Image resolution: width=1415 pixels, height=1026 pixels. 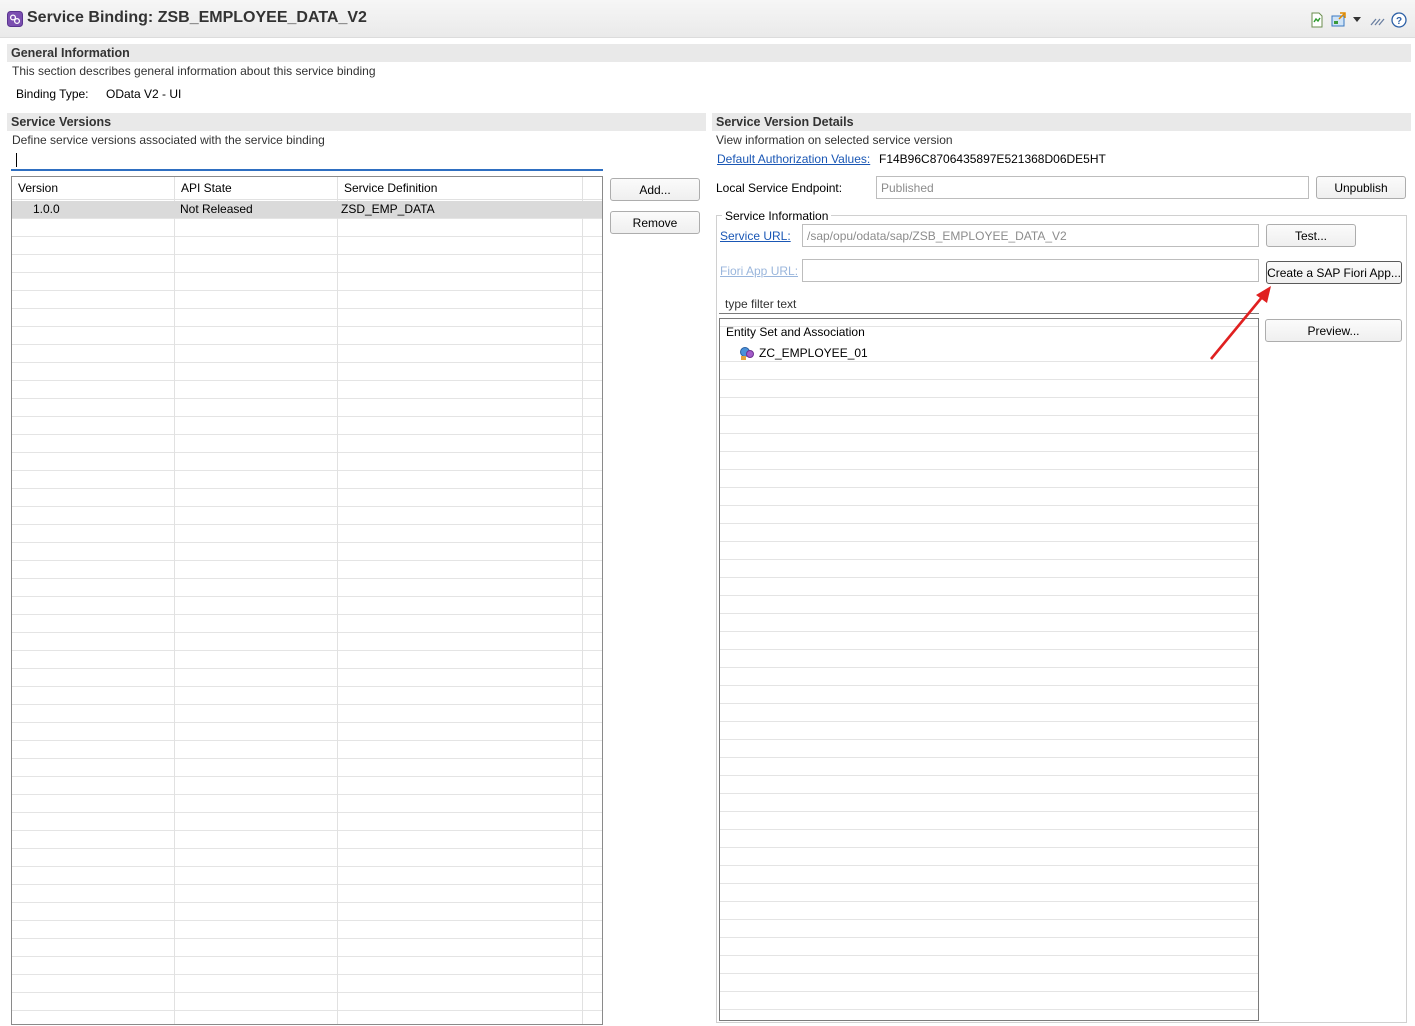 I want to click on binding-type-label: Binding Type:, so click(x=52, y=94).